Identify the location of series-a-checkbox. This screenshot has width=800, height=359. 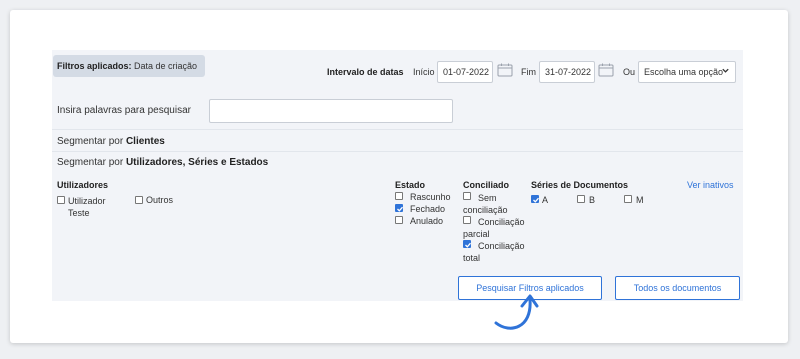
(535, 199).